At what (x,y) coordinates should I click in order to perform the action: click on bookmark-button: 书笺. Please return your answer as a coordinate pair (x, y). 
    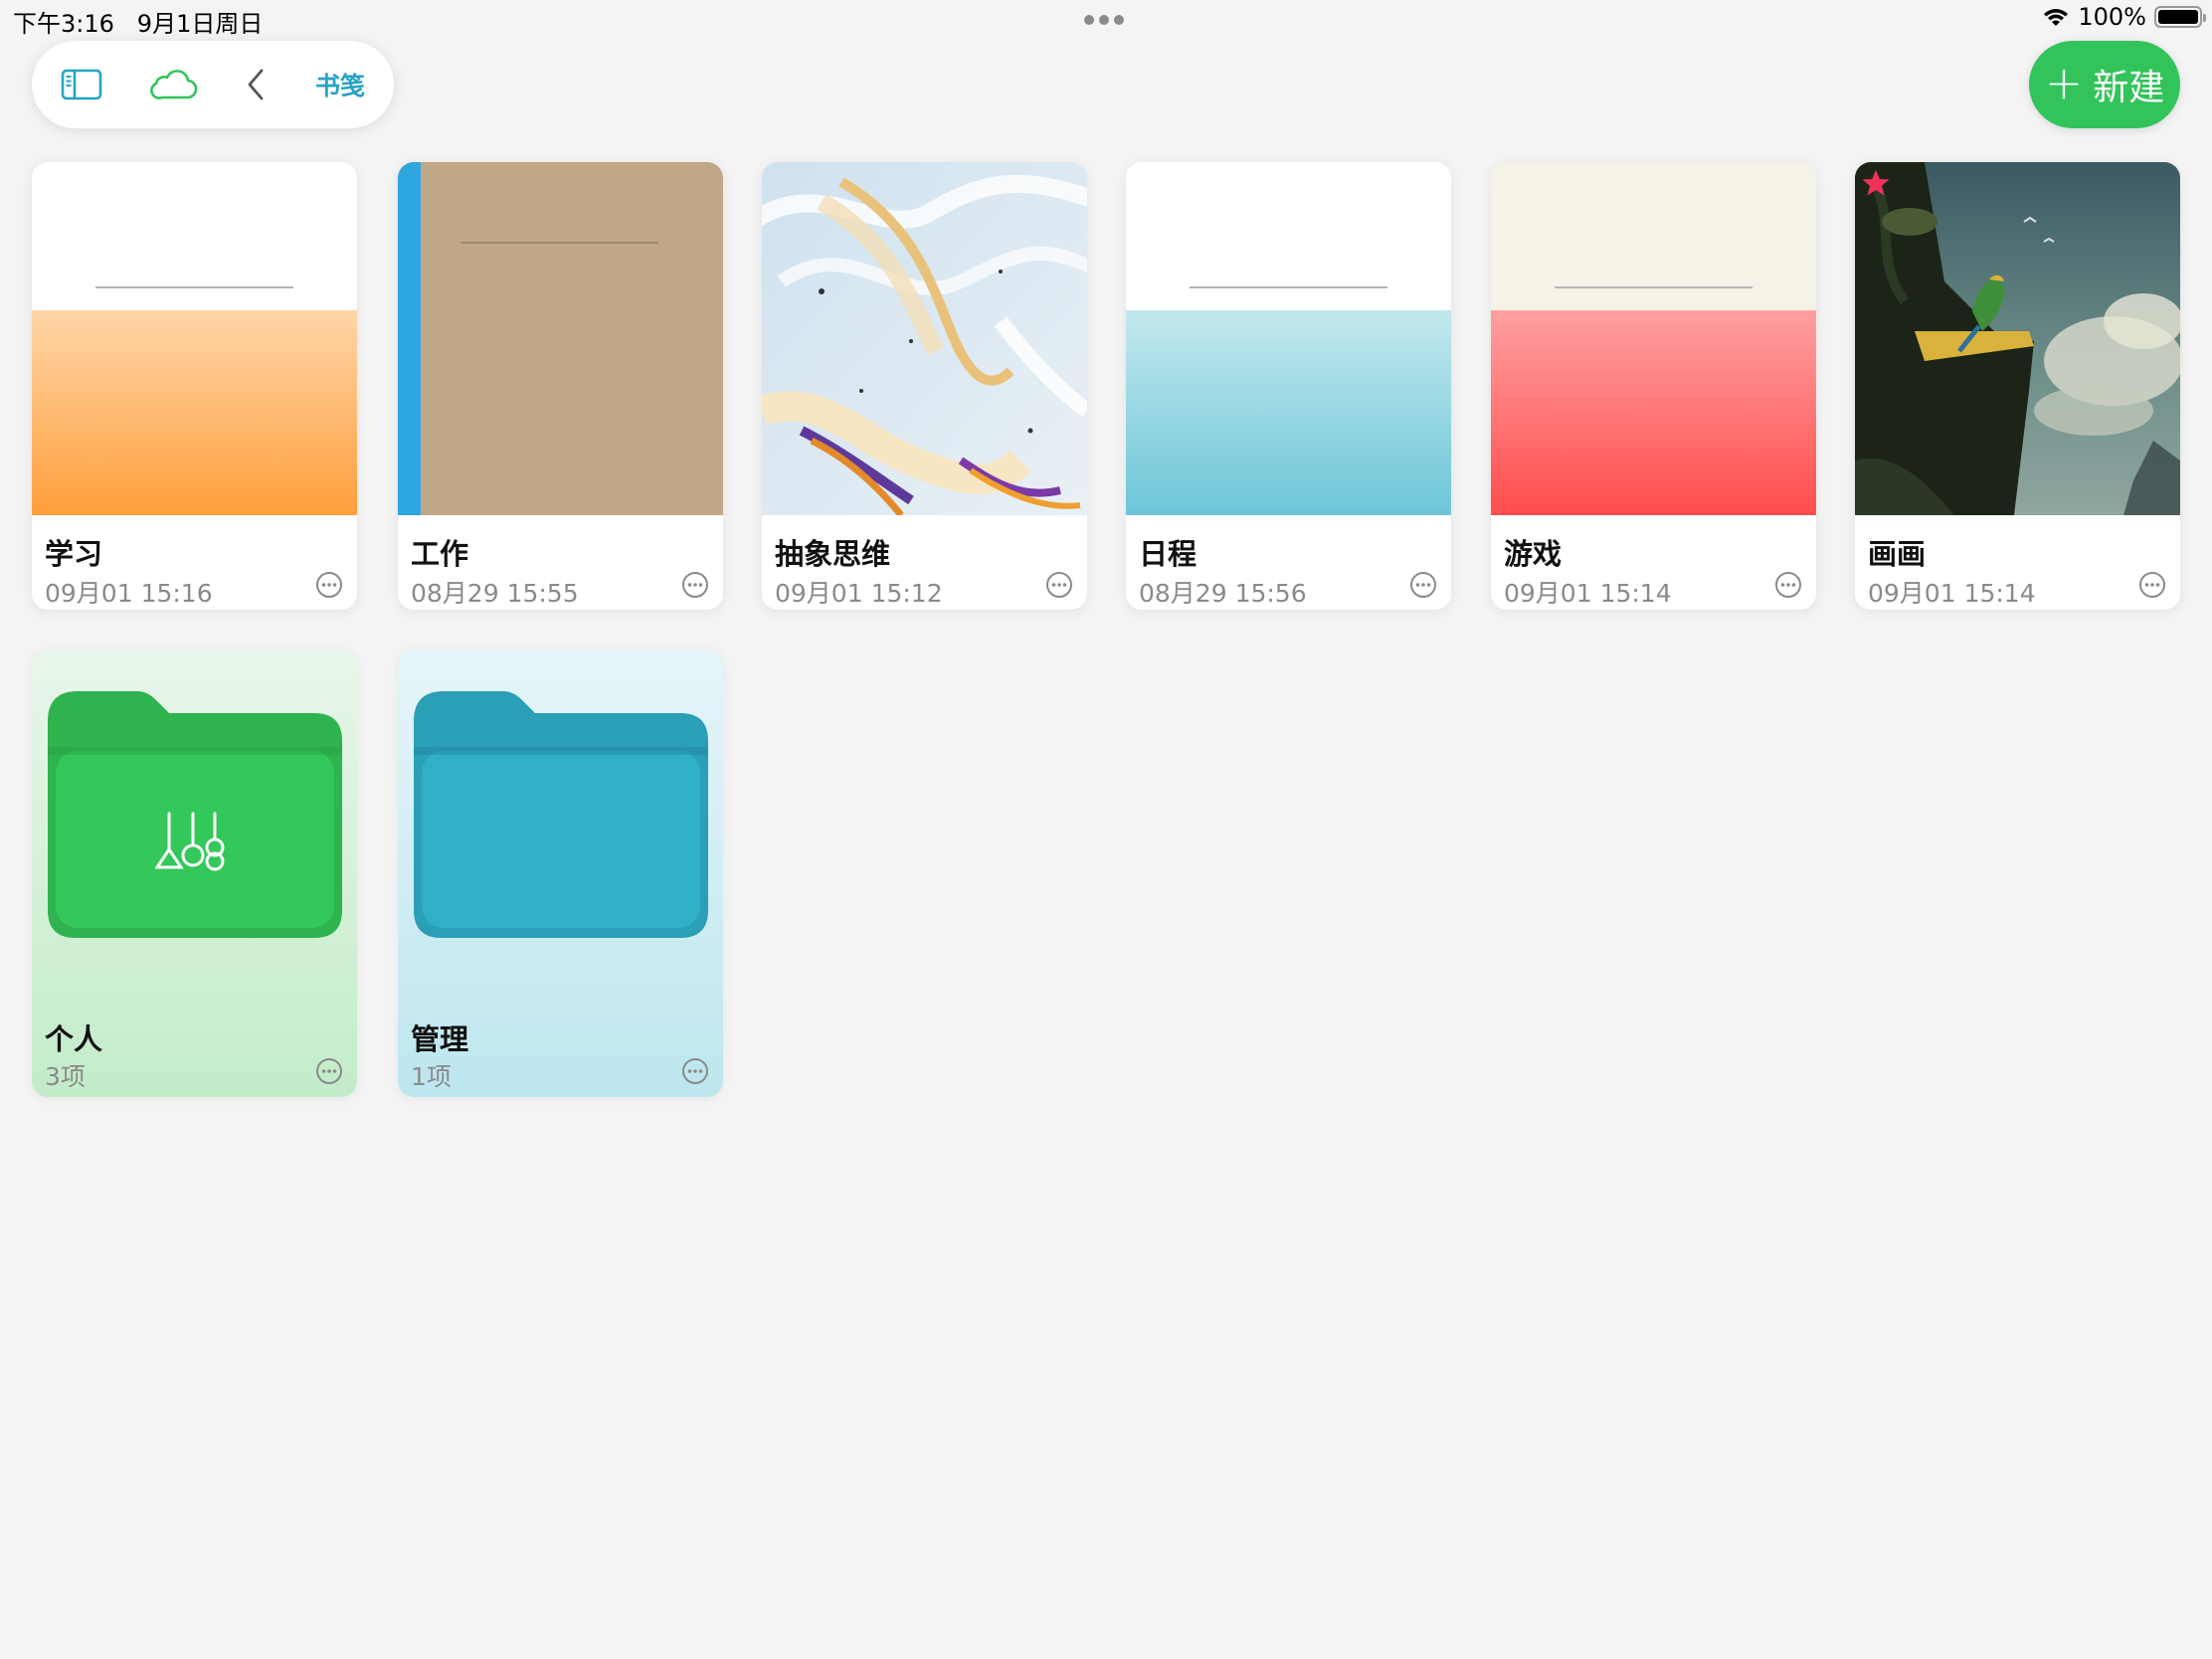
    Looking at the image, I should click on (340, 84).